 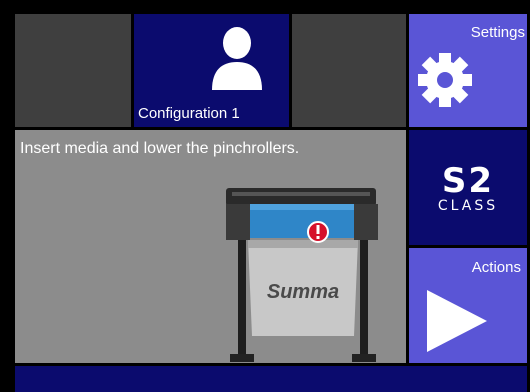 What do you see at coordinates (468, 206) in the screenshot?
I see `logo-class-text: CLASS` at bounding box center [468, 206].